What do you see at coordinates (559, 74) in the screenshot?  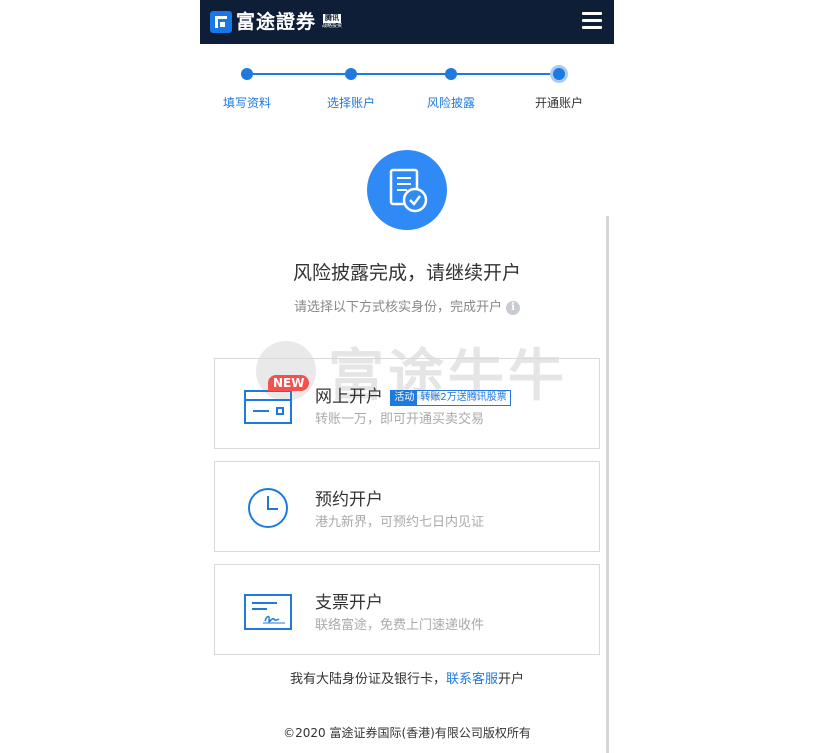 I see `step-dot-current` at bounding box center [559, 74].